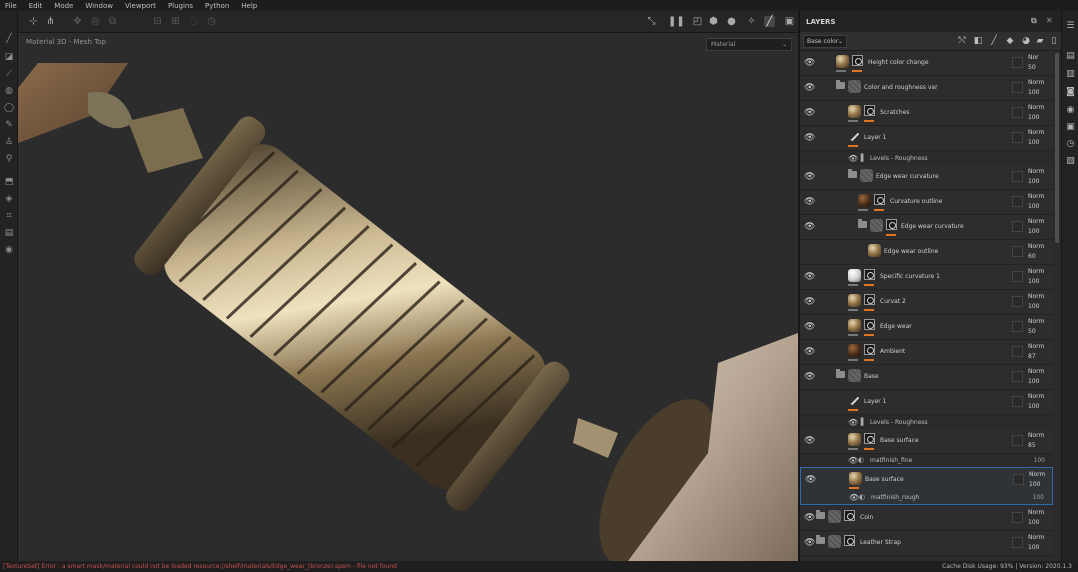 Image resolution: width=1078 pixels, height=572 pixels. I want to click on paint-mode-icon: ╱, so click(769, 21).